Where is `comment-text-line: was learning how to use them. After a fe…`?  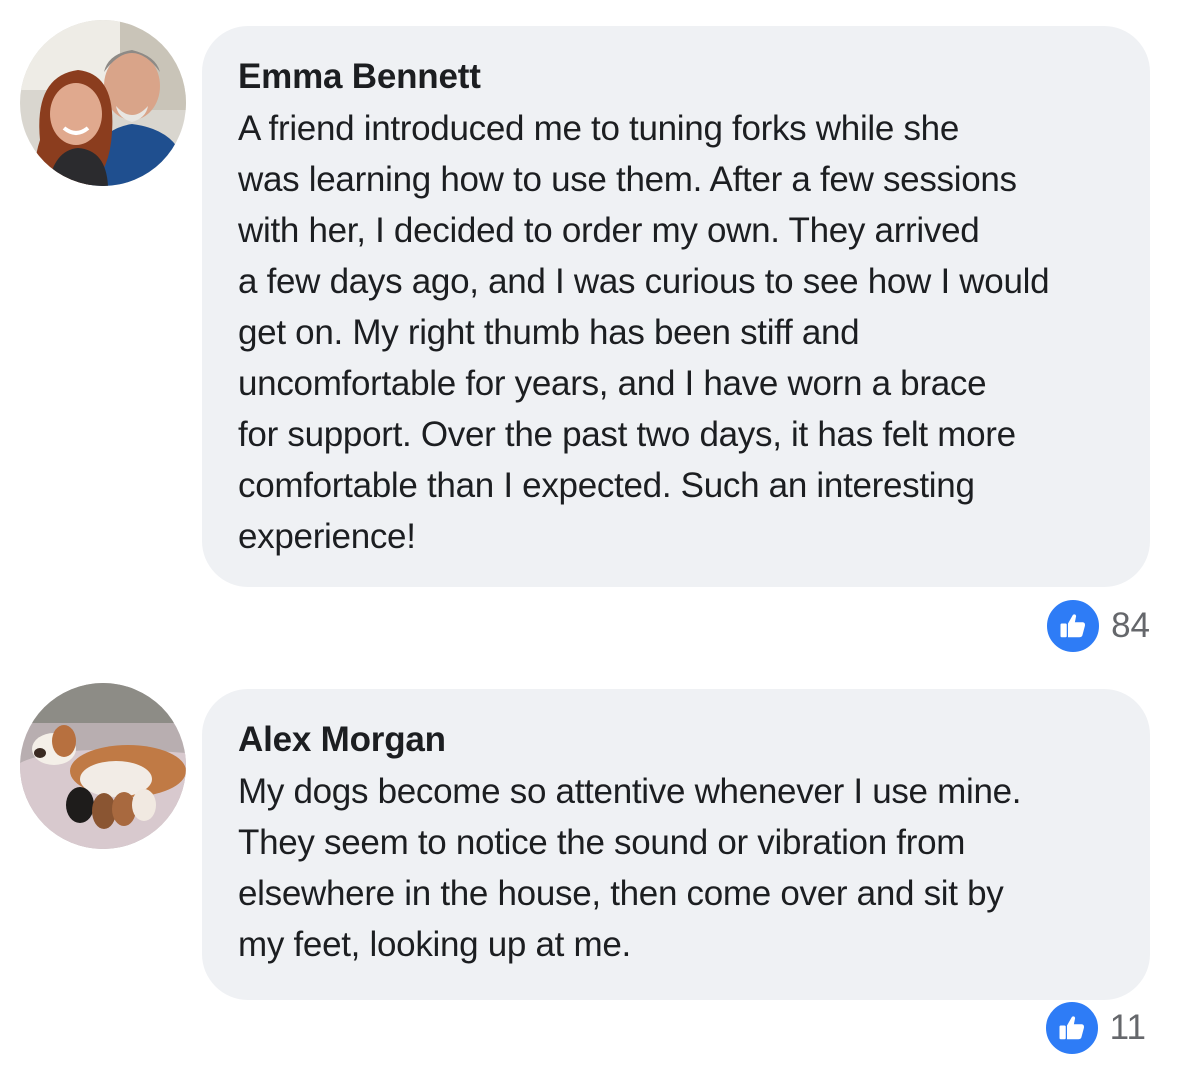 comment-text-line: was learning how to use them. After a fe… is located at coordinates (627, 179).